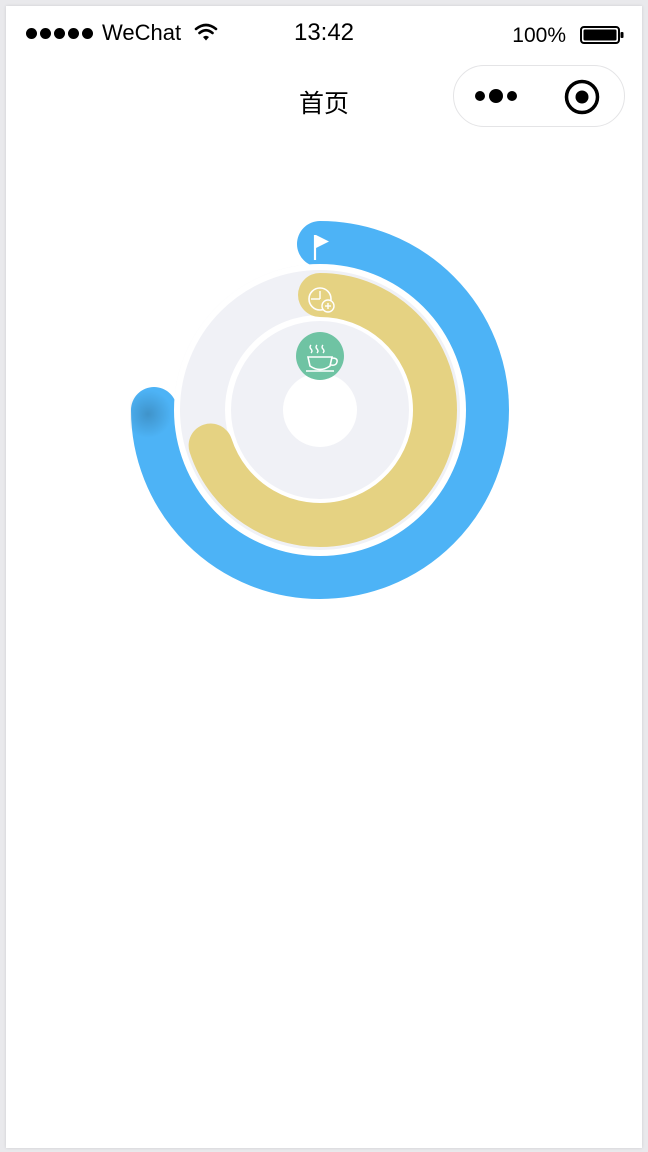 Image resolution: width=648 pixels, height=1152 pixels. I want to click on battery-icon, so click(602, 35).